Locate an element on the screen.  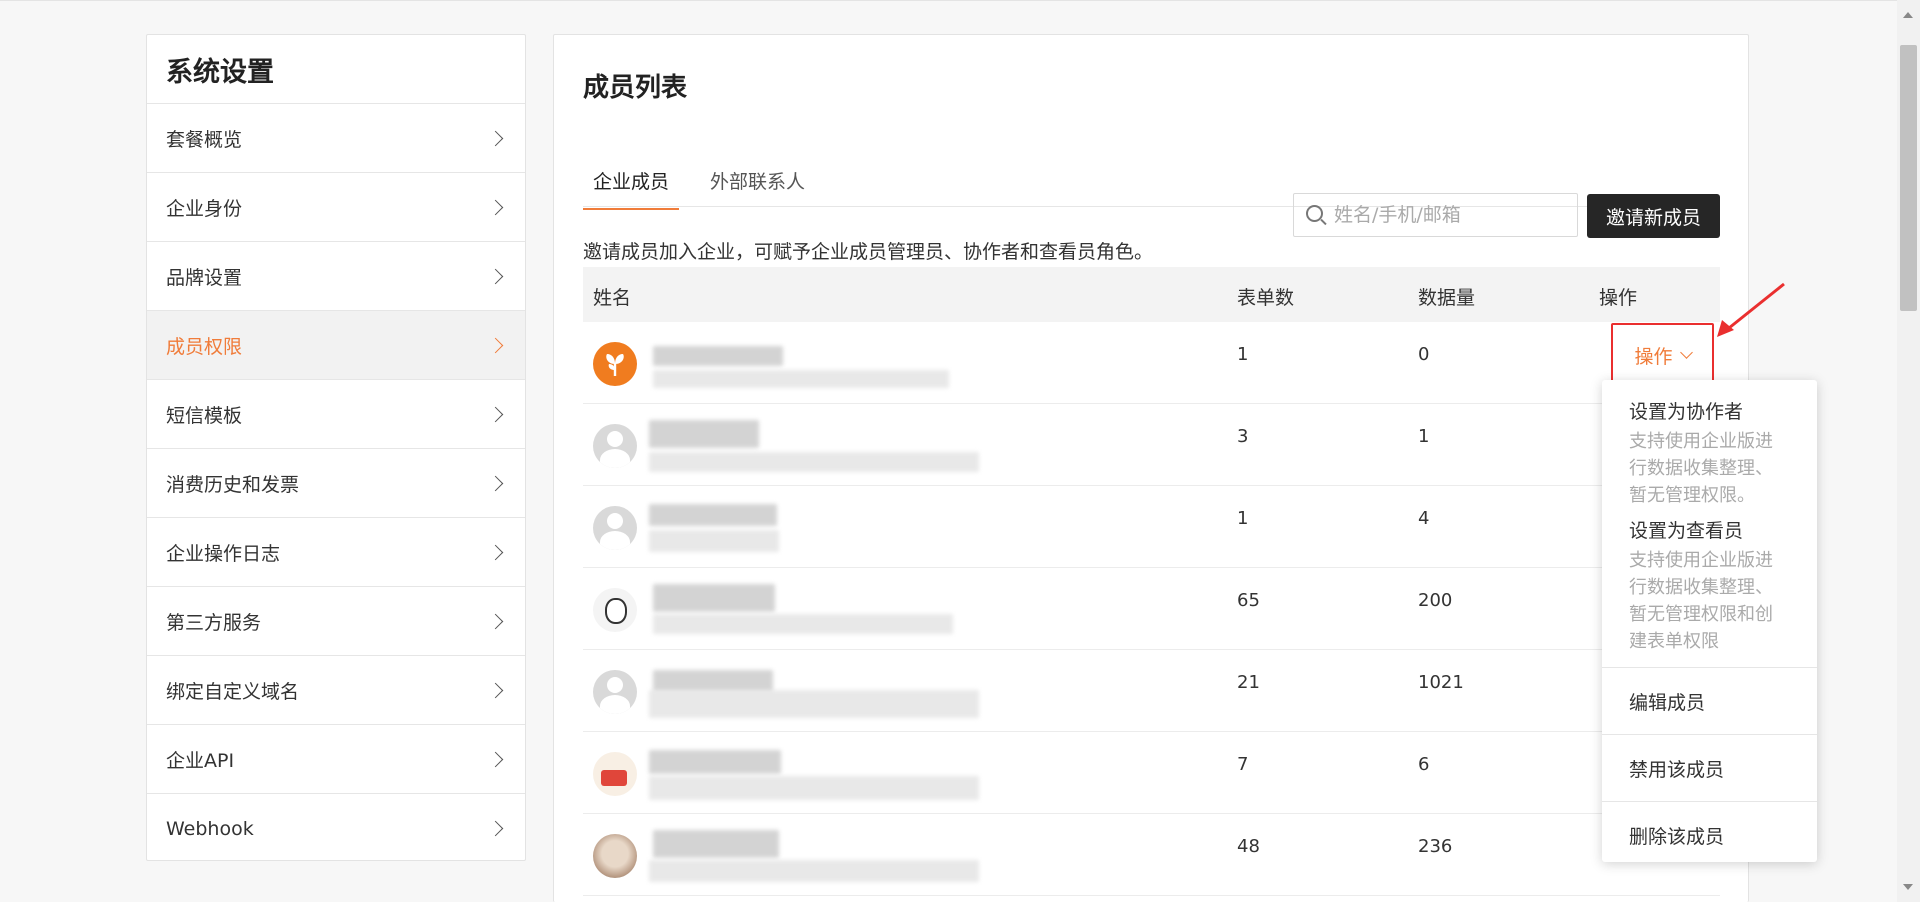
data-count: 6 is located at coordinates (1424, 764).